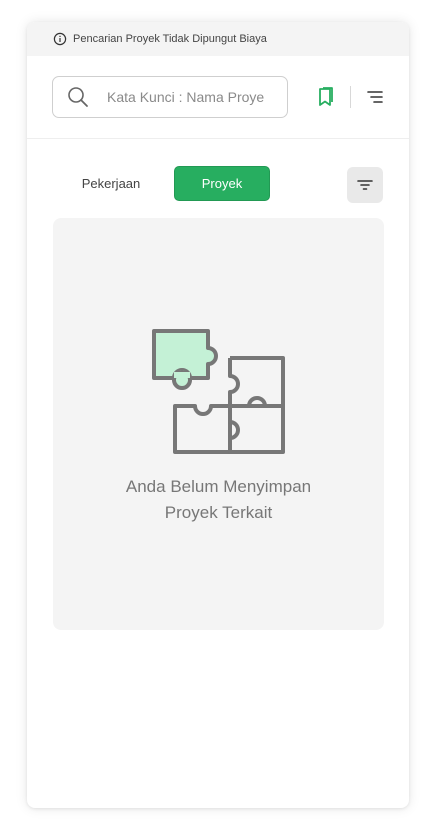 The width and height of the screenshot is (438, 833). Describe the element at coordinates (111, 183) in the screenshot. I see `tab-pekerjaan: Pekerjaan` at that location.